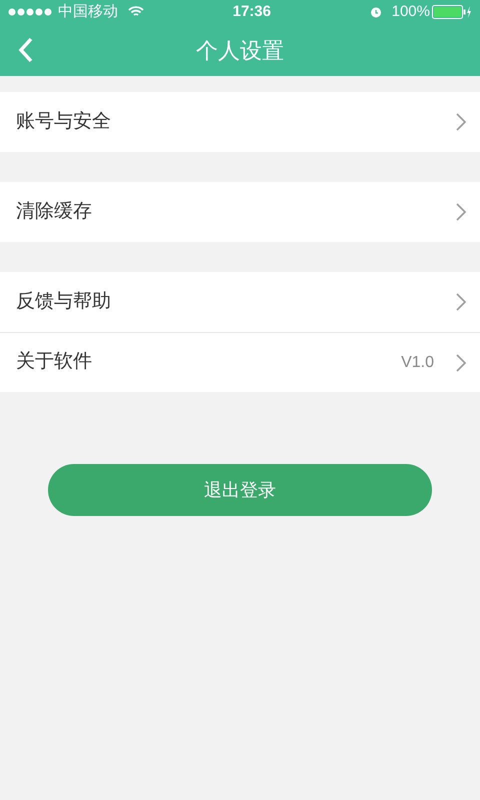 Image resolution: width=480 pixels, height=800 pixels. Describe the element at coordinates (240, 212) in the screenshot. I see `settings-row: 清除缓存` at that location.